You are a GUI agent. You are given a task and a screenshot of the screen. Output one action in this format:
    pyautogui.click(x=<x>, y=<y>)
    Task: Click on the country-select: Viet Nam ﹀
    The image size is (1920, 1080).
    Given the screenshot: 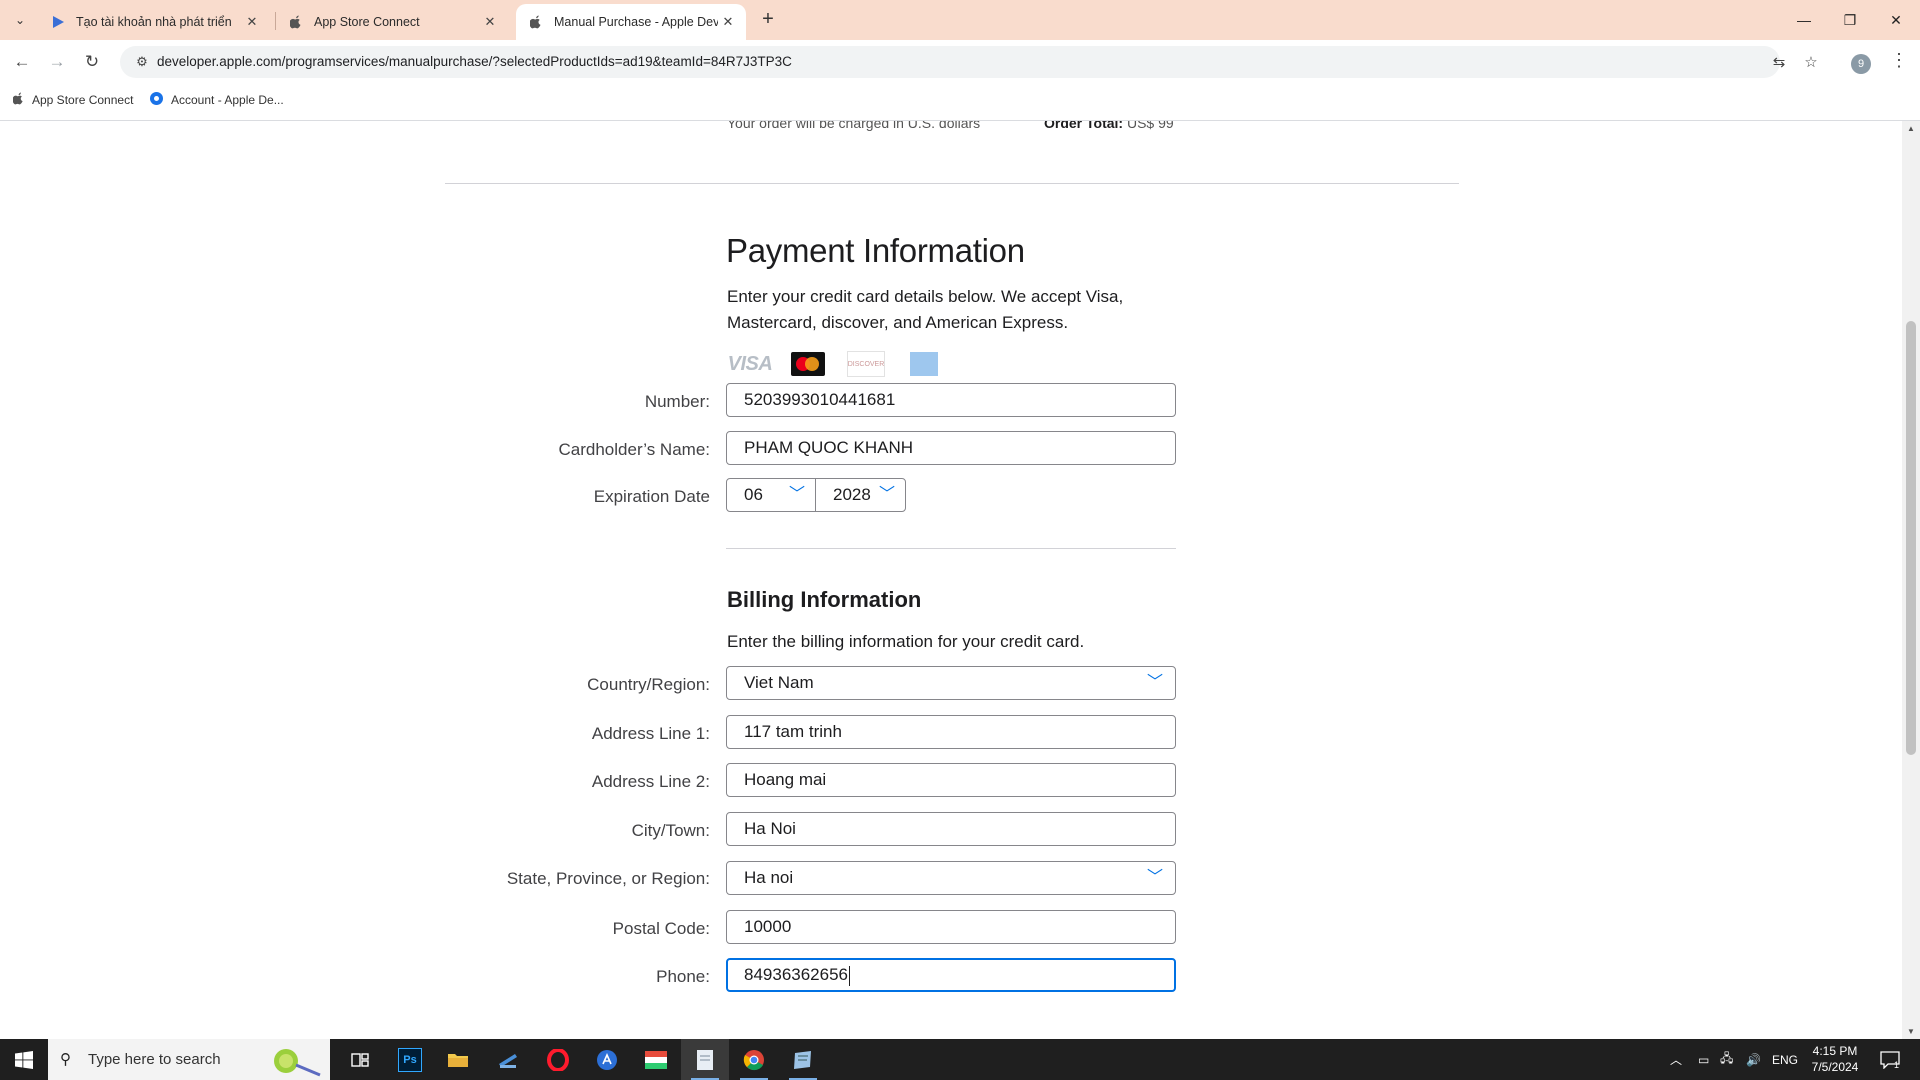 What is the action you would take?
    pyautogui.click(x=951, y=683)
    